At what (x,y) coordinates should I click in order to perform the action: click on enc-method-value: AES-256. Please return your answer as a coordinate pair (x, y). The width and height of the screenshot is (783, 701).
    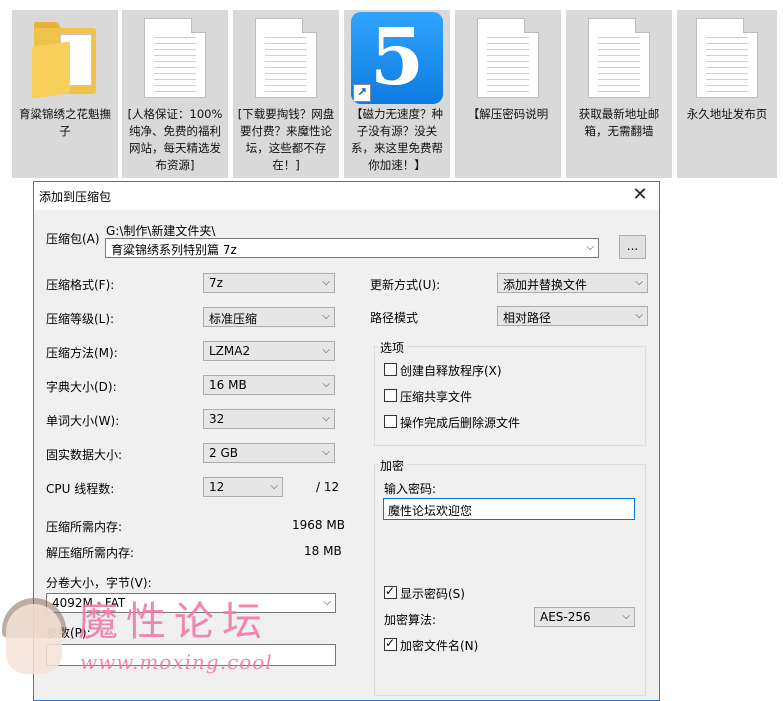
    Looking at the image, I should click on (565, 617).